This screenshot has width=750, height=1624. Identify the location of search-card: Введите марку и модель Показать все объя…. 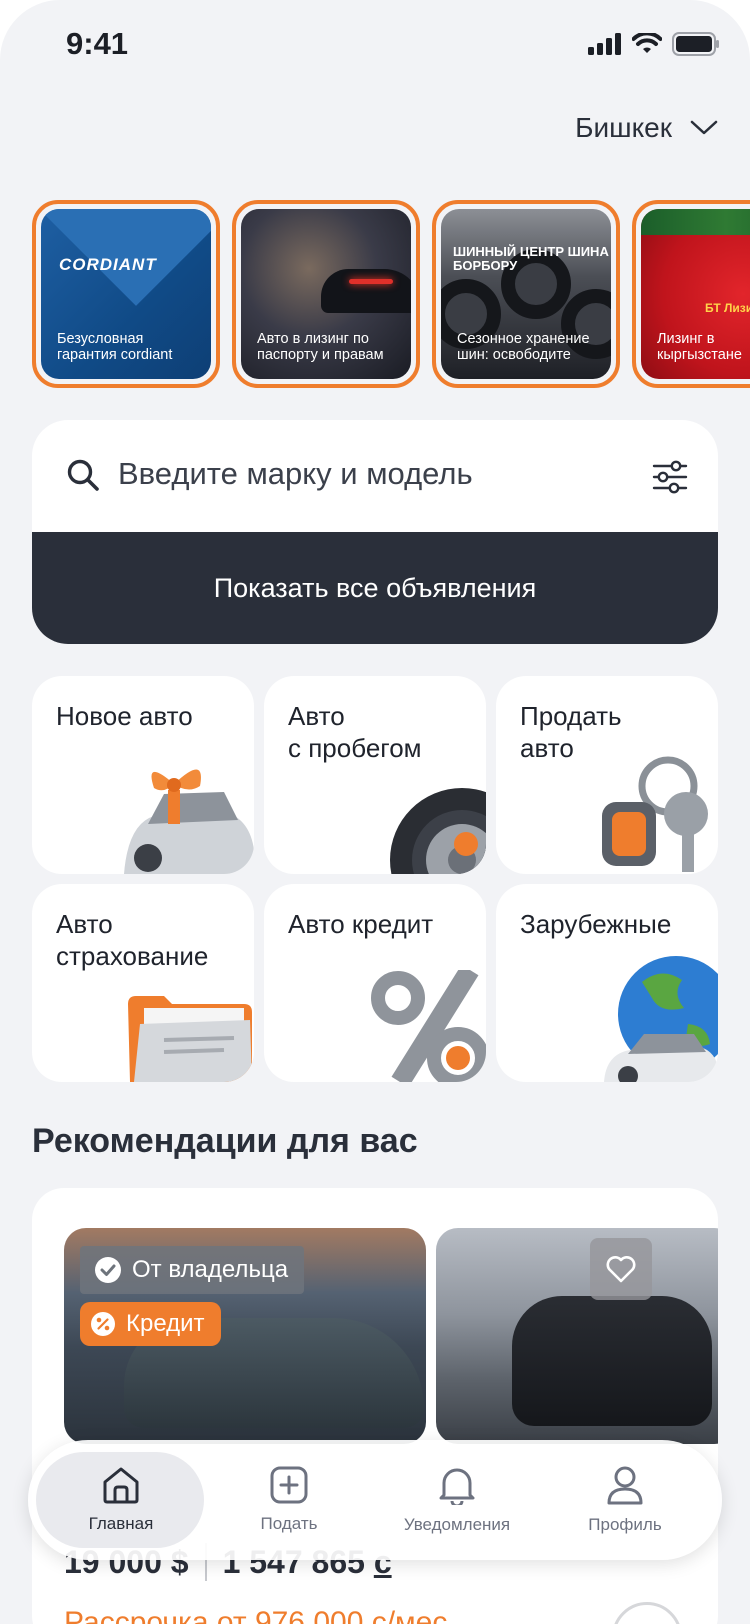
(375, 532).